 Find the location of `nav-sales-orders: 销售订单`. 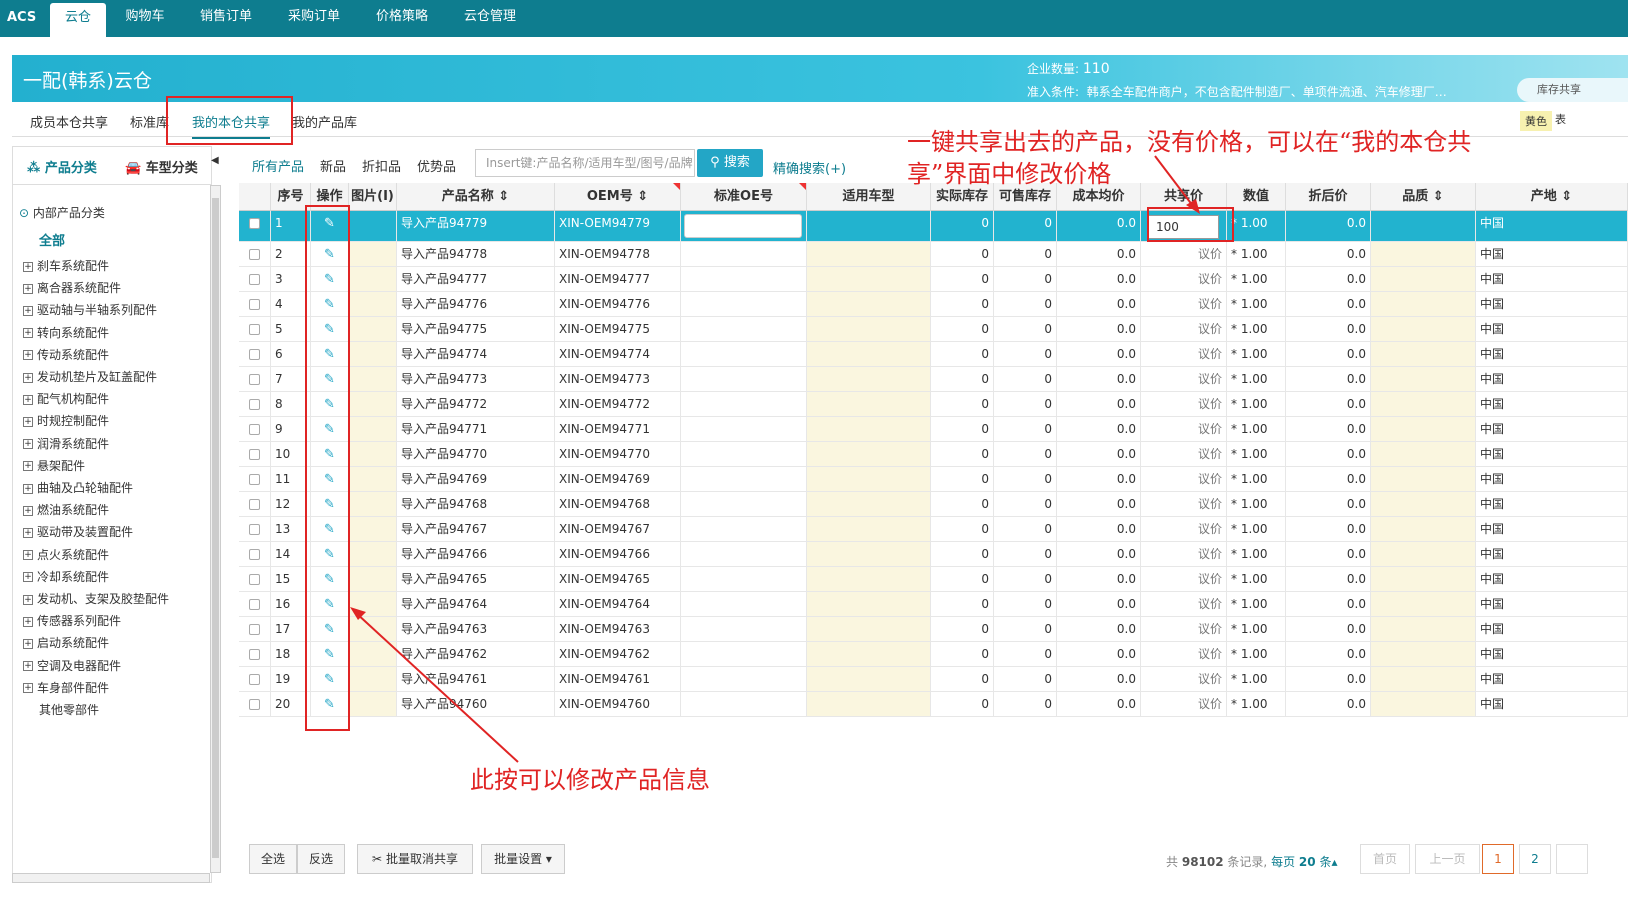

nav-sales-orders: 销售订单 is located at coordinates (226, 18).